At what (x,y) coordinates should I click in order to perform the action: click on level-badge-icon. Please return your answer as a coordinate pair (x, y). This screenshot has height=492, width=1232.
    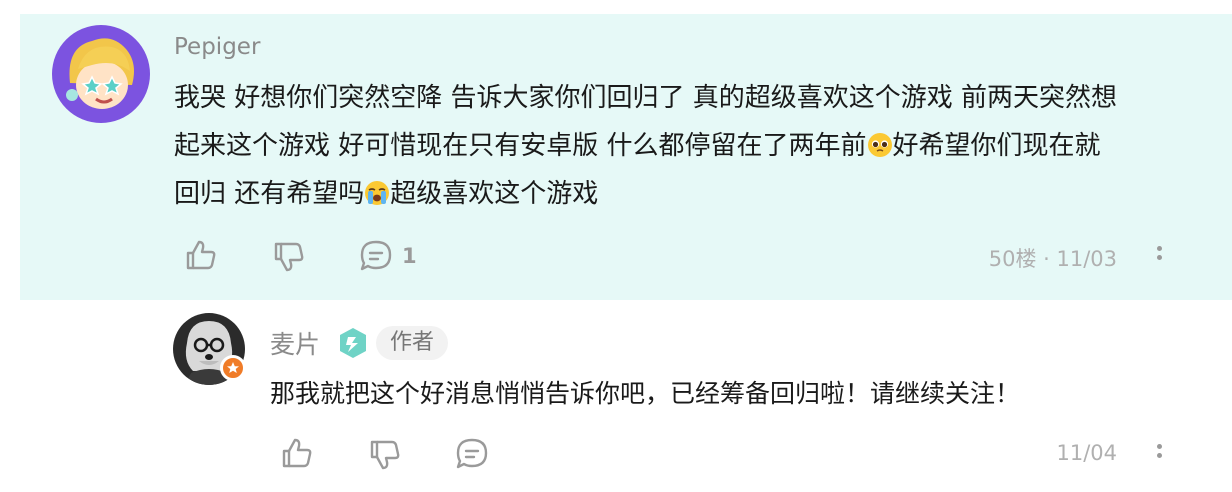
    Looking at the image, I should click on (353, 343).